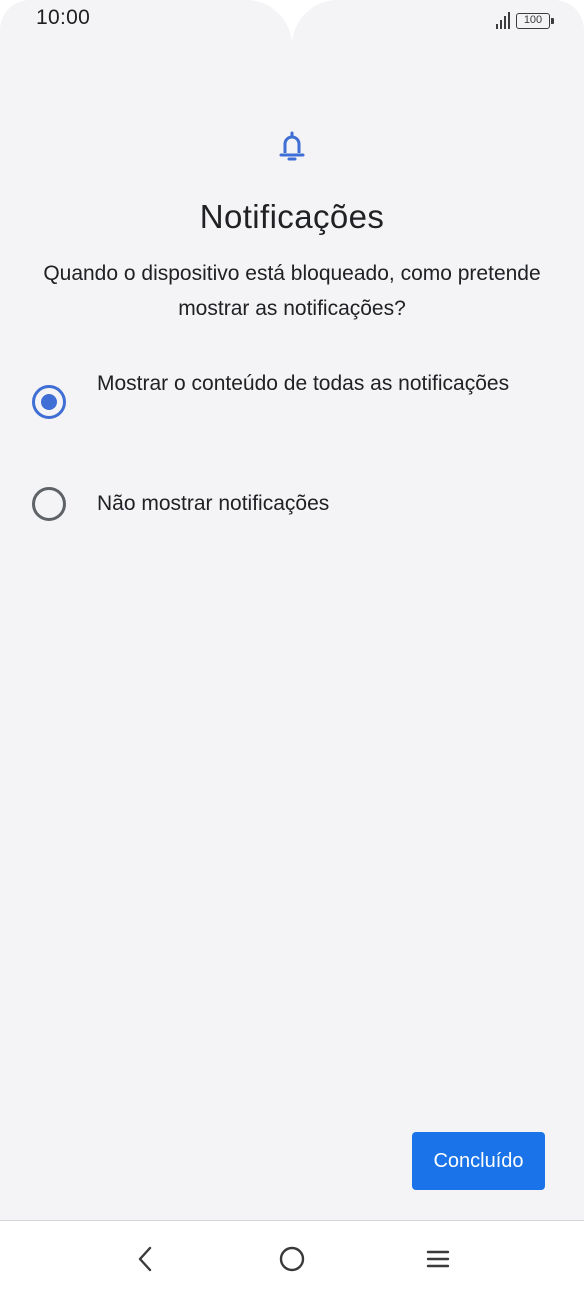 The image size is (584, 1297). I want to click on status-icons: 100, so click(525, 19).